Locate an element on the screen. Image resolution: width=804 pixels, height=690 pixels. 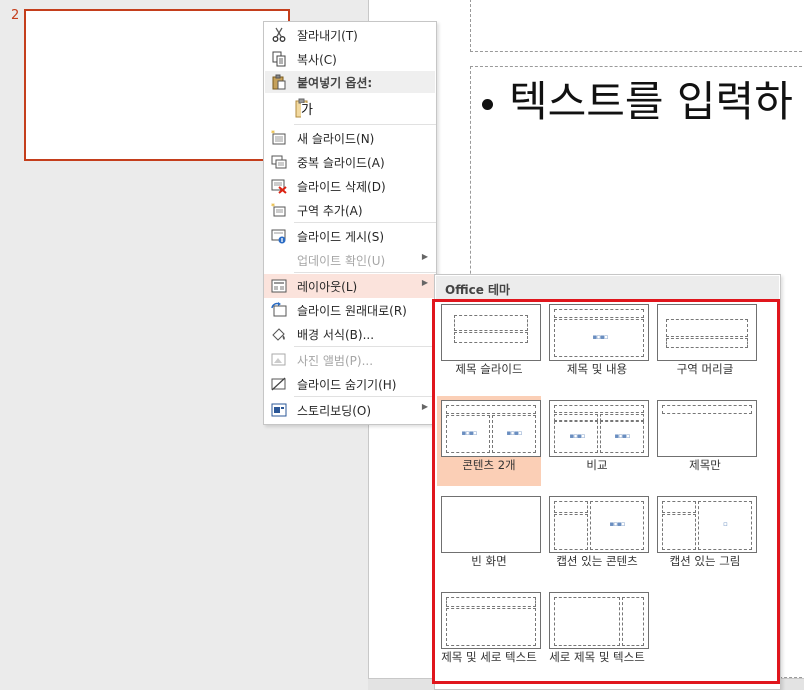
layout-icon is located at coordinates (279, 286).